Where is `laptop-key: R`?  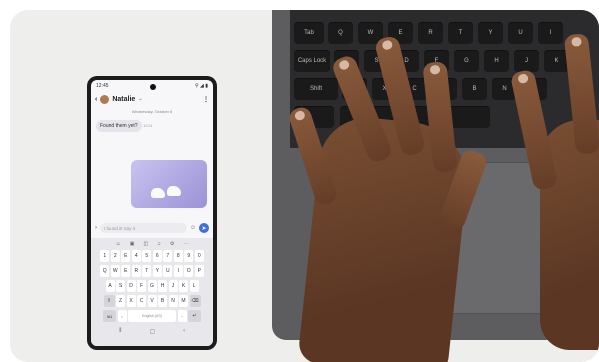
laptop-key: R is located at coordinates (430, 33).